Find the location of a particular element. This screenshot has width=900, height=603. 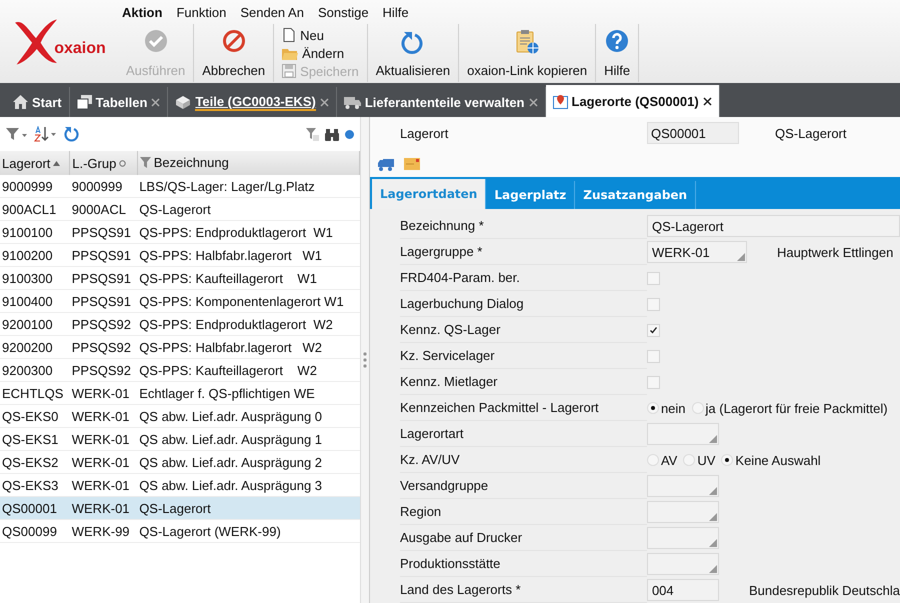

table-cell: 9000ACL is located at coordinates (104, 209).